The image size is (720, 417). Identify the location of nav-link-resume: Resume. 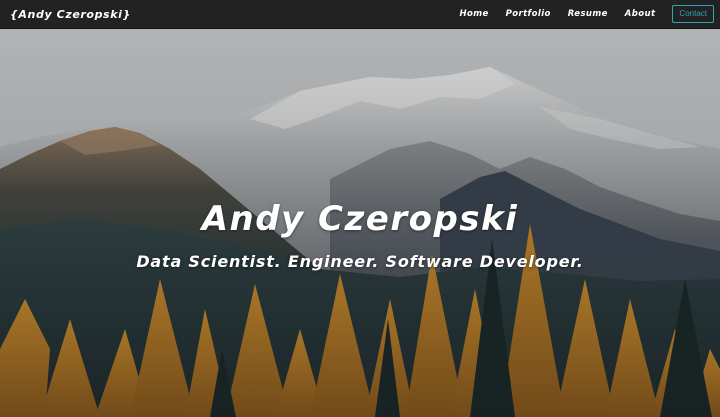
(588, 14).